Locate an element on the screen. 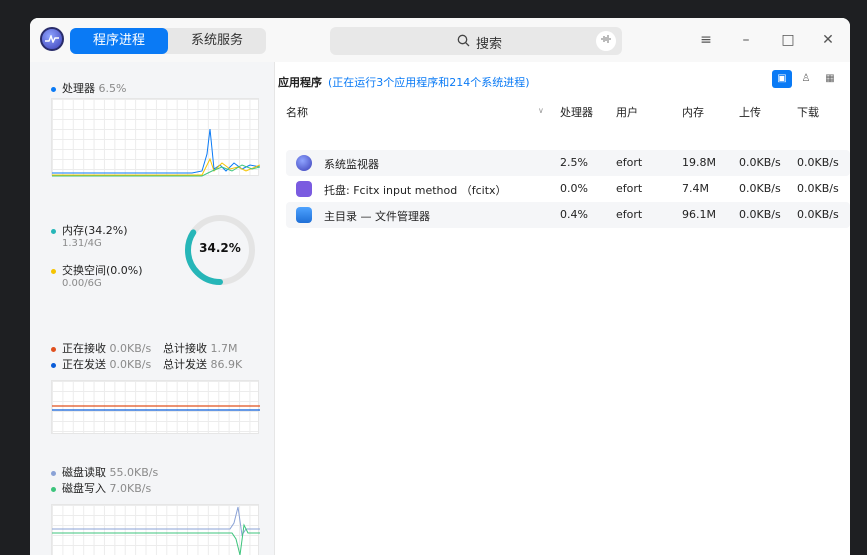  process-count-hint: (正在运行3个应用程序和214个系统进程) is located at coordinates (429, 82).